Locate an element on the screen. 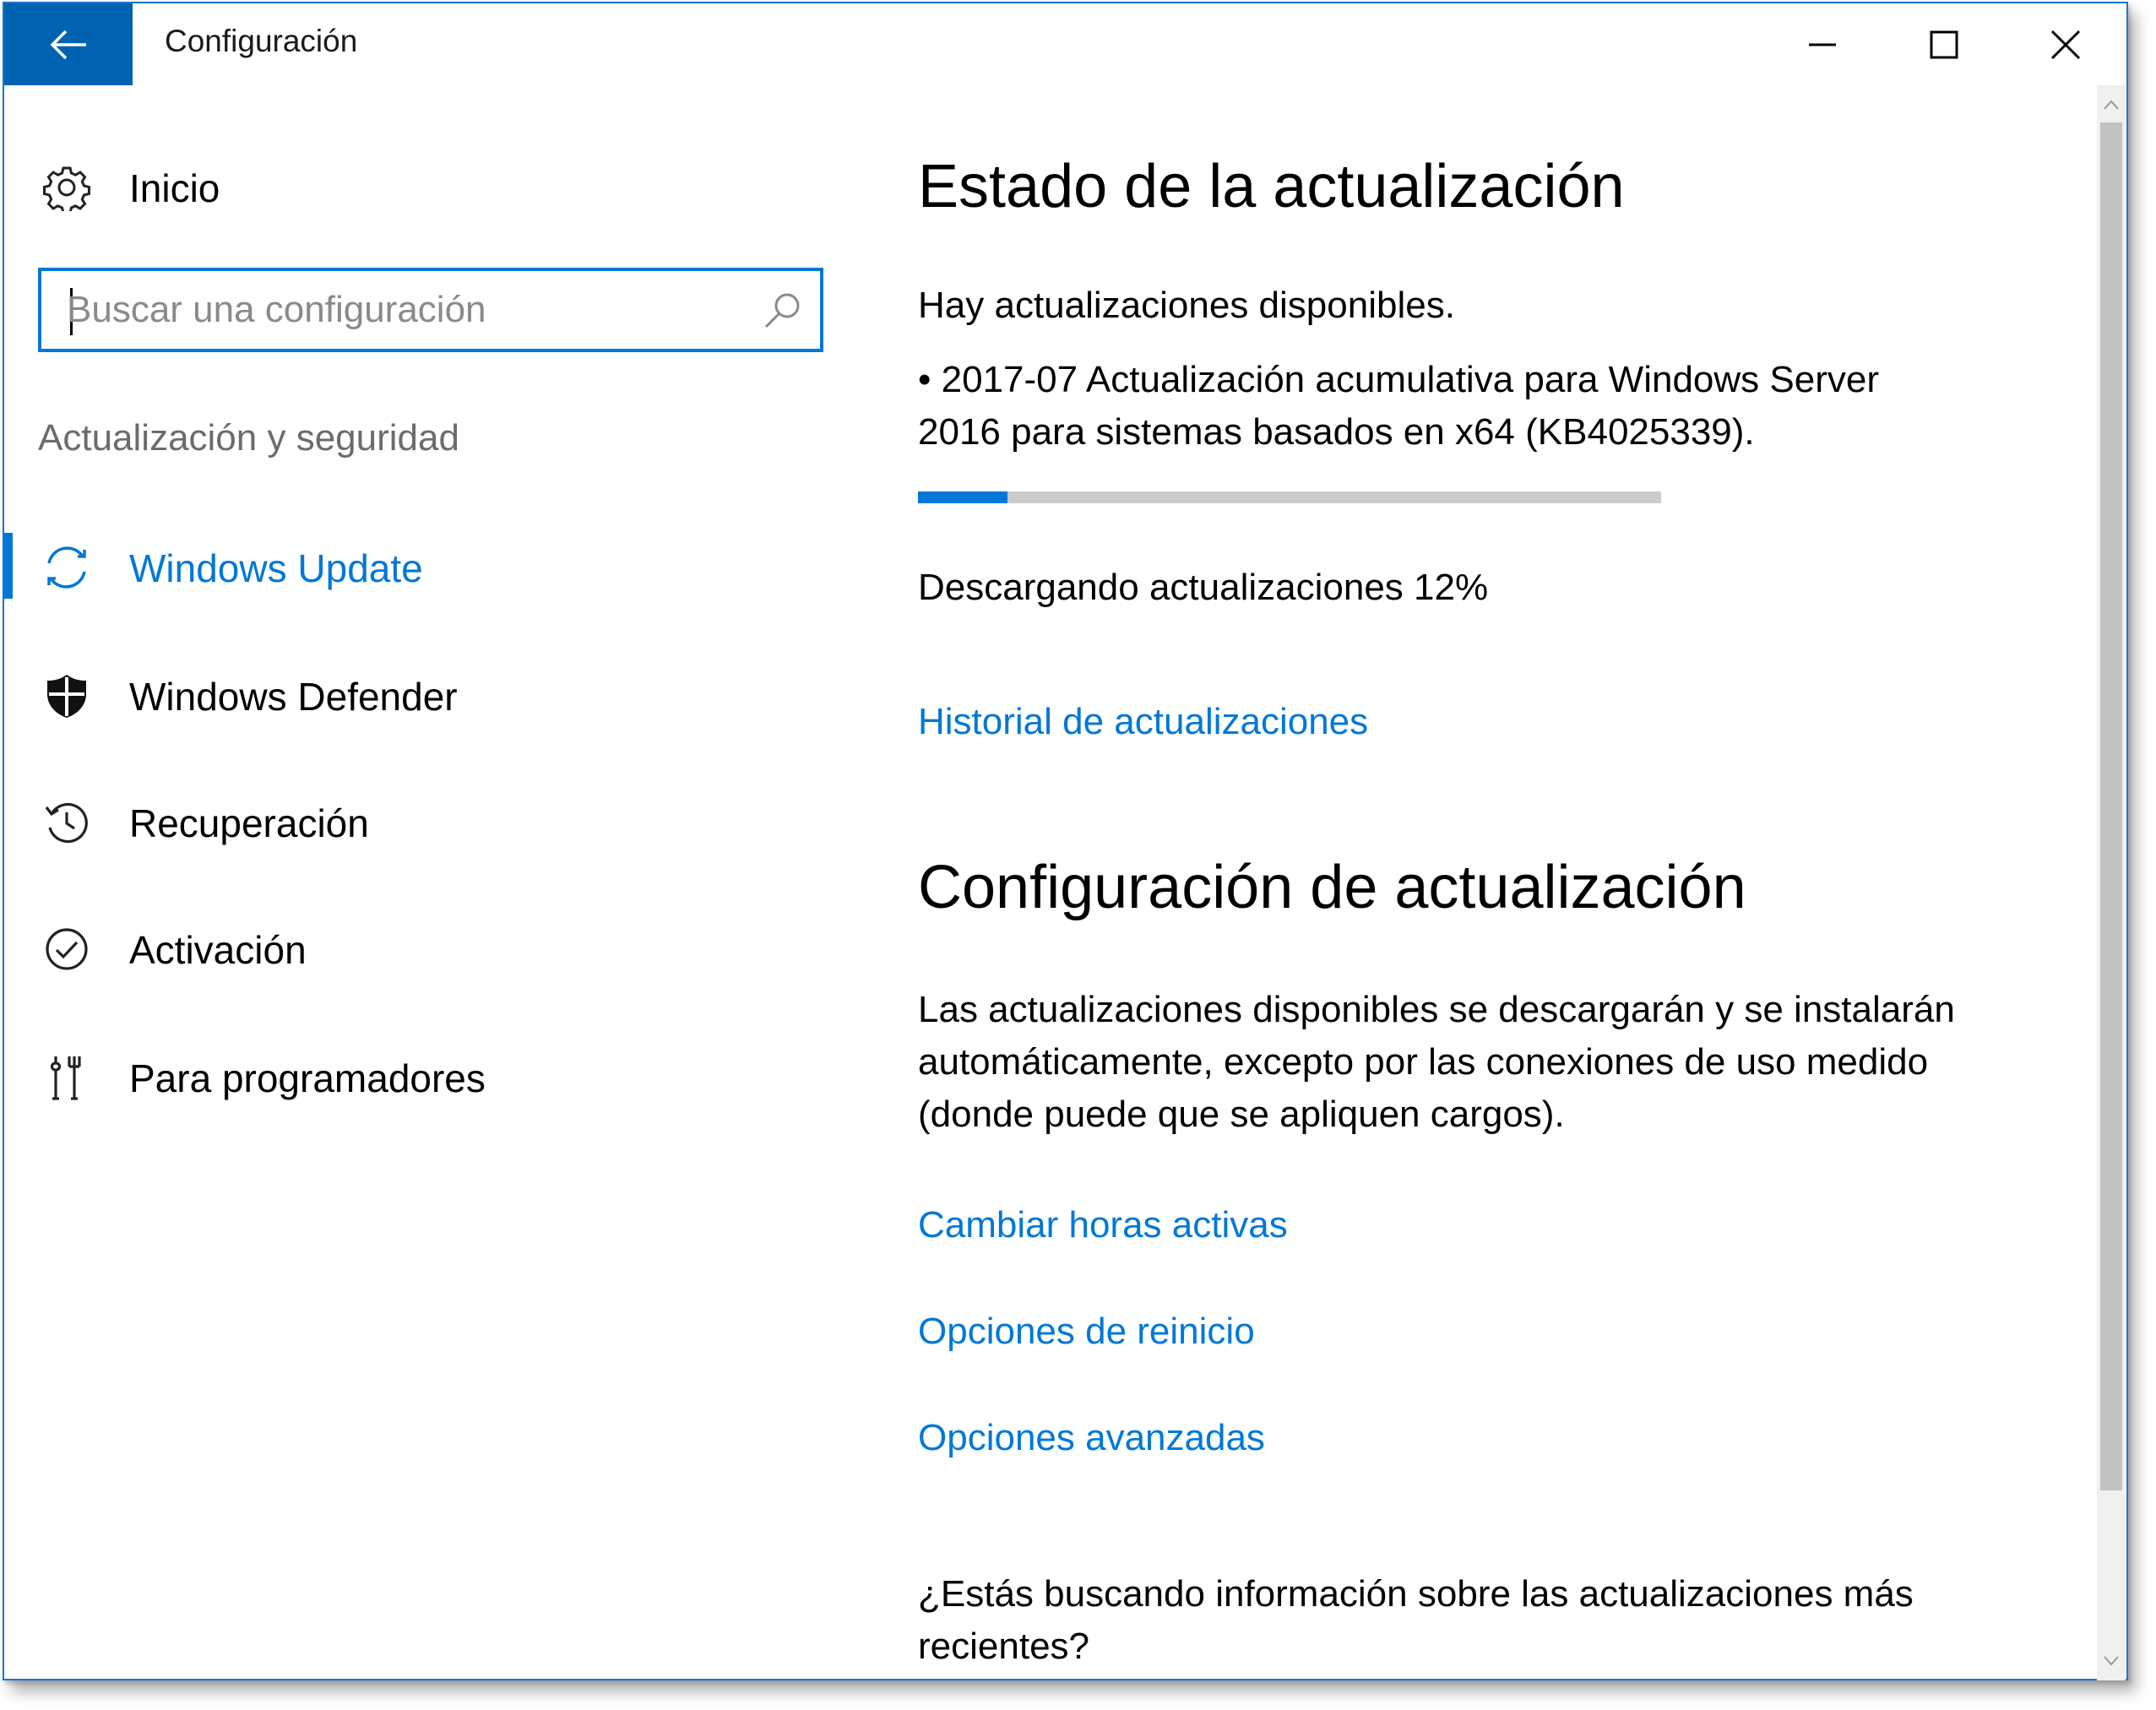  restart-options-link: Opciones de reinicio is located at coordinates (1086, 1332).